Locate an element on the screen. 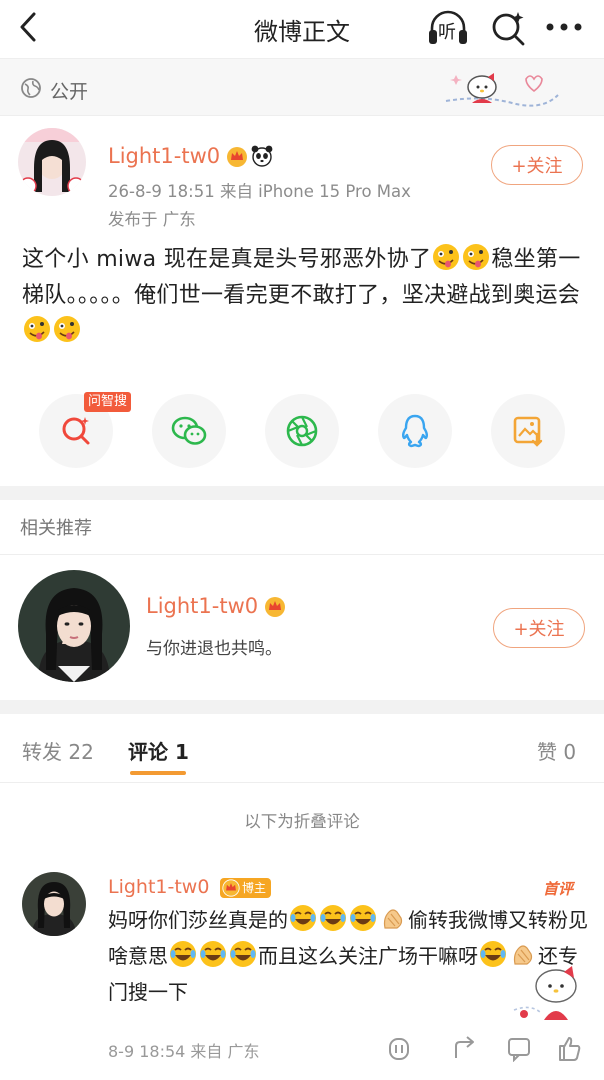 This screenshot has height=1080, width=604. first-comment-badge: 首评 is located at coordinates (558, 889).